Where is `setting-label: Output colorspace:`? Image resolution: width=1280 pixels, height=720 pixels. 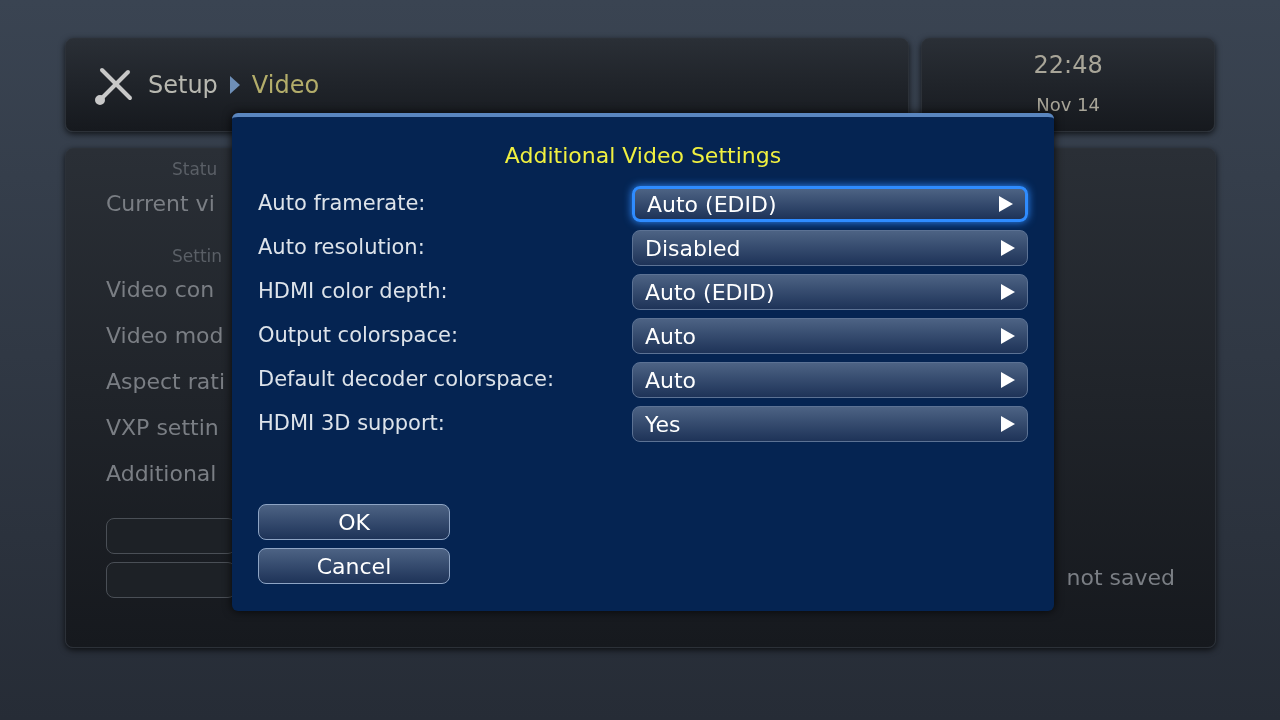
setting-label: Output colorspace: is located at coordinates (358, 336).